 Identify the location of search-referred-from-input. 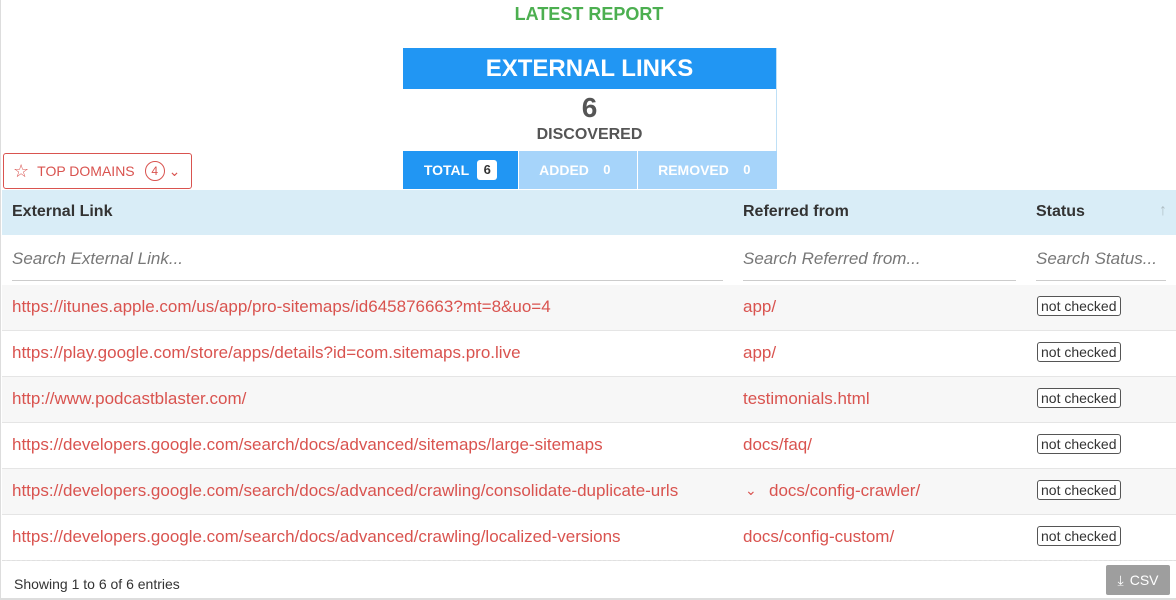
(879, 259).